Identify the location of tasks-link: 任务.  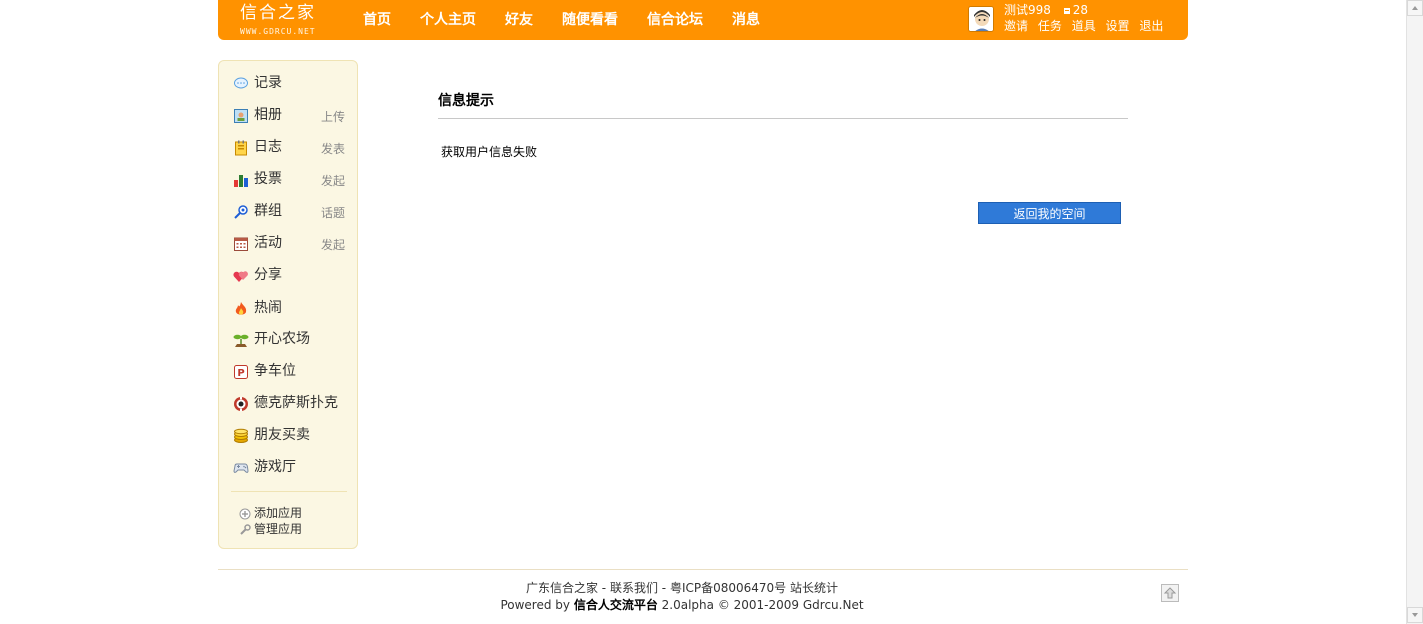
(1050, 26).